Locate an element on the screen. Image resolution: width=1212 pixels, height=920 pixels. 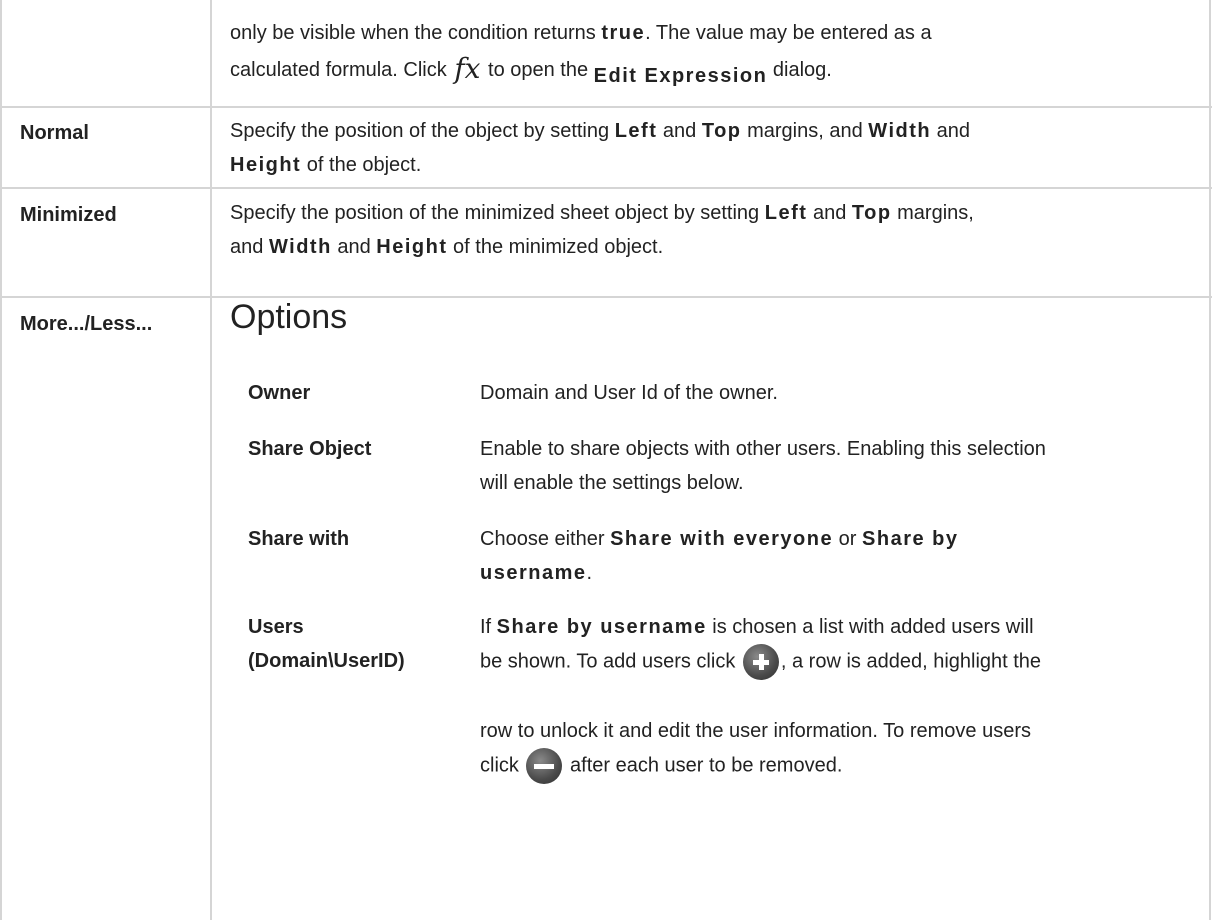
text: or is located at coordinates (848, 539).